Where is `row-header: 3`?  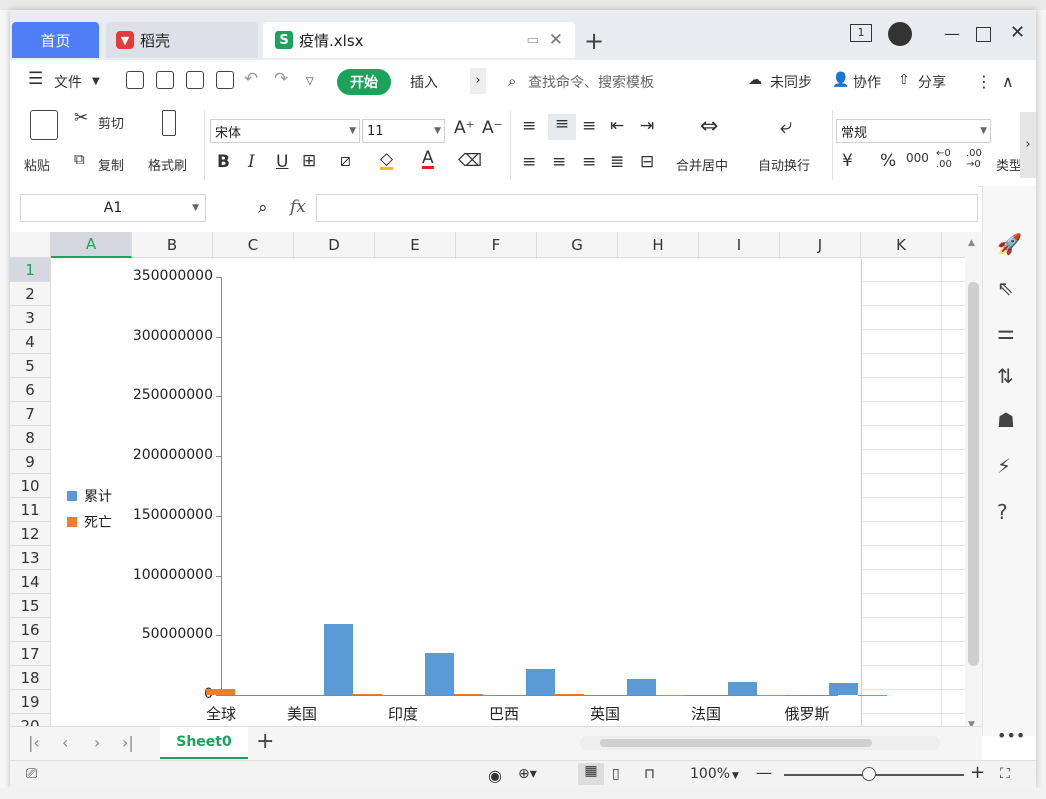 row-header: 3 is located at coordinates (30, 318).